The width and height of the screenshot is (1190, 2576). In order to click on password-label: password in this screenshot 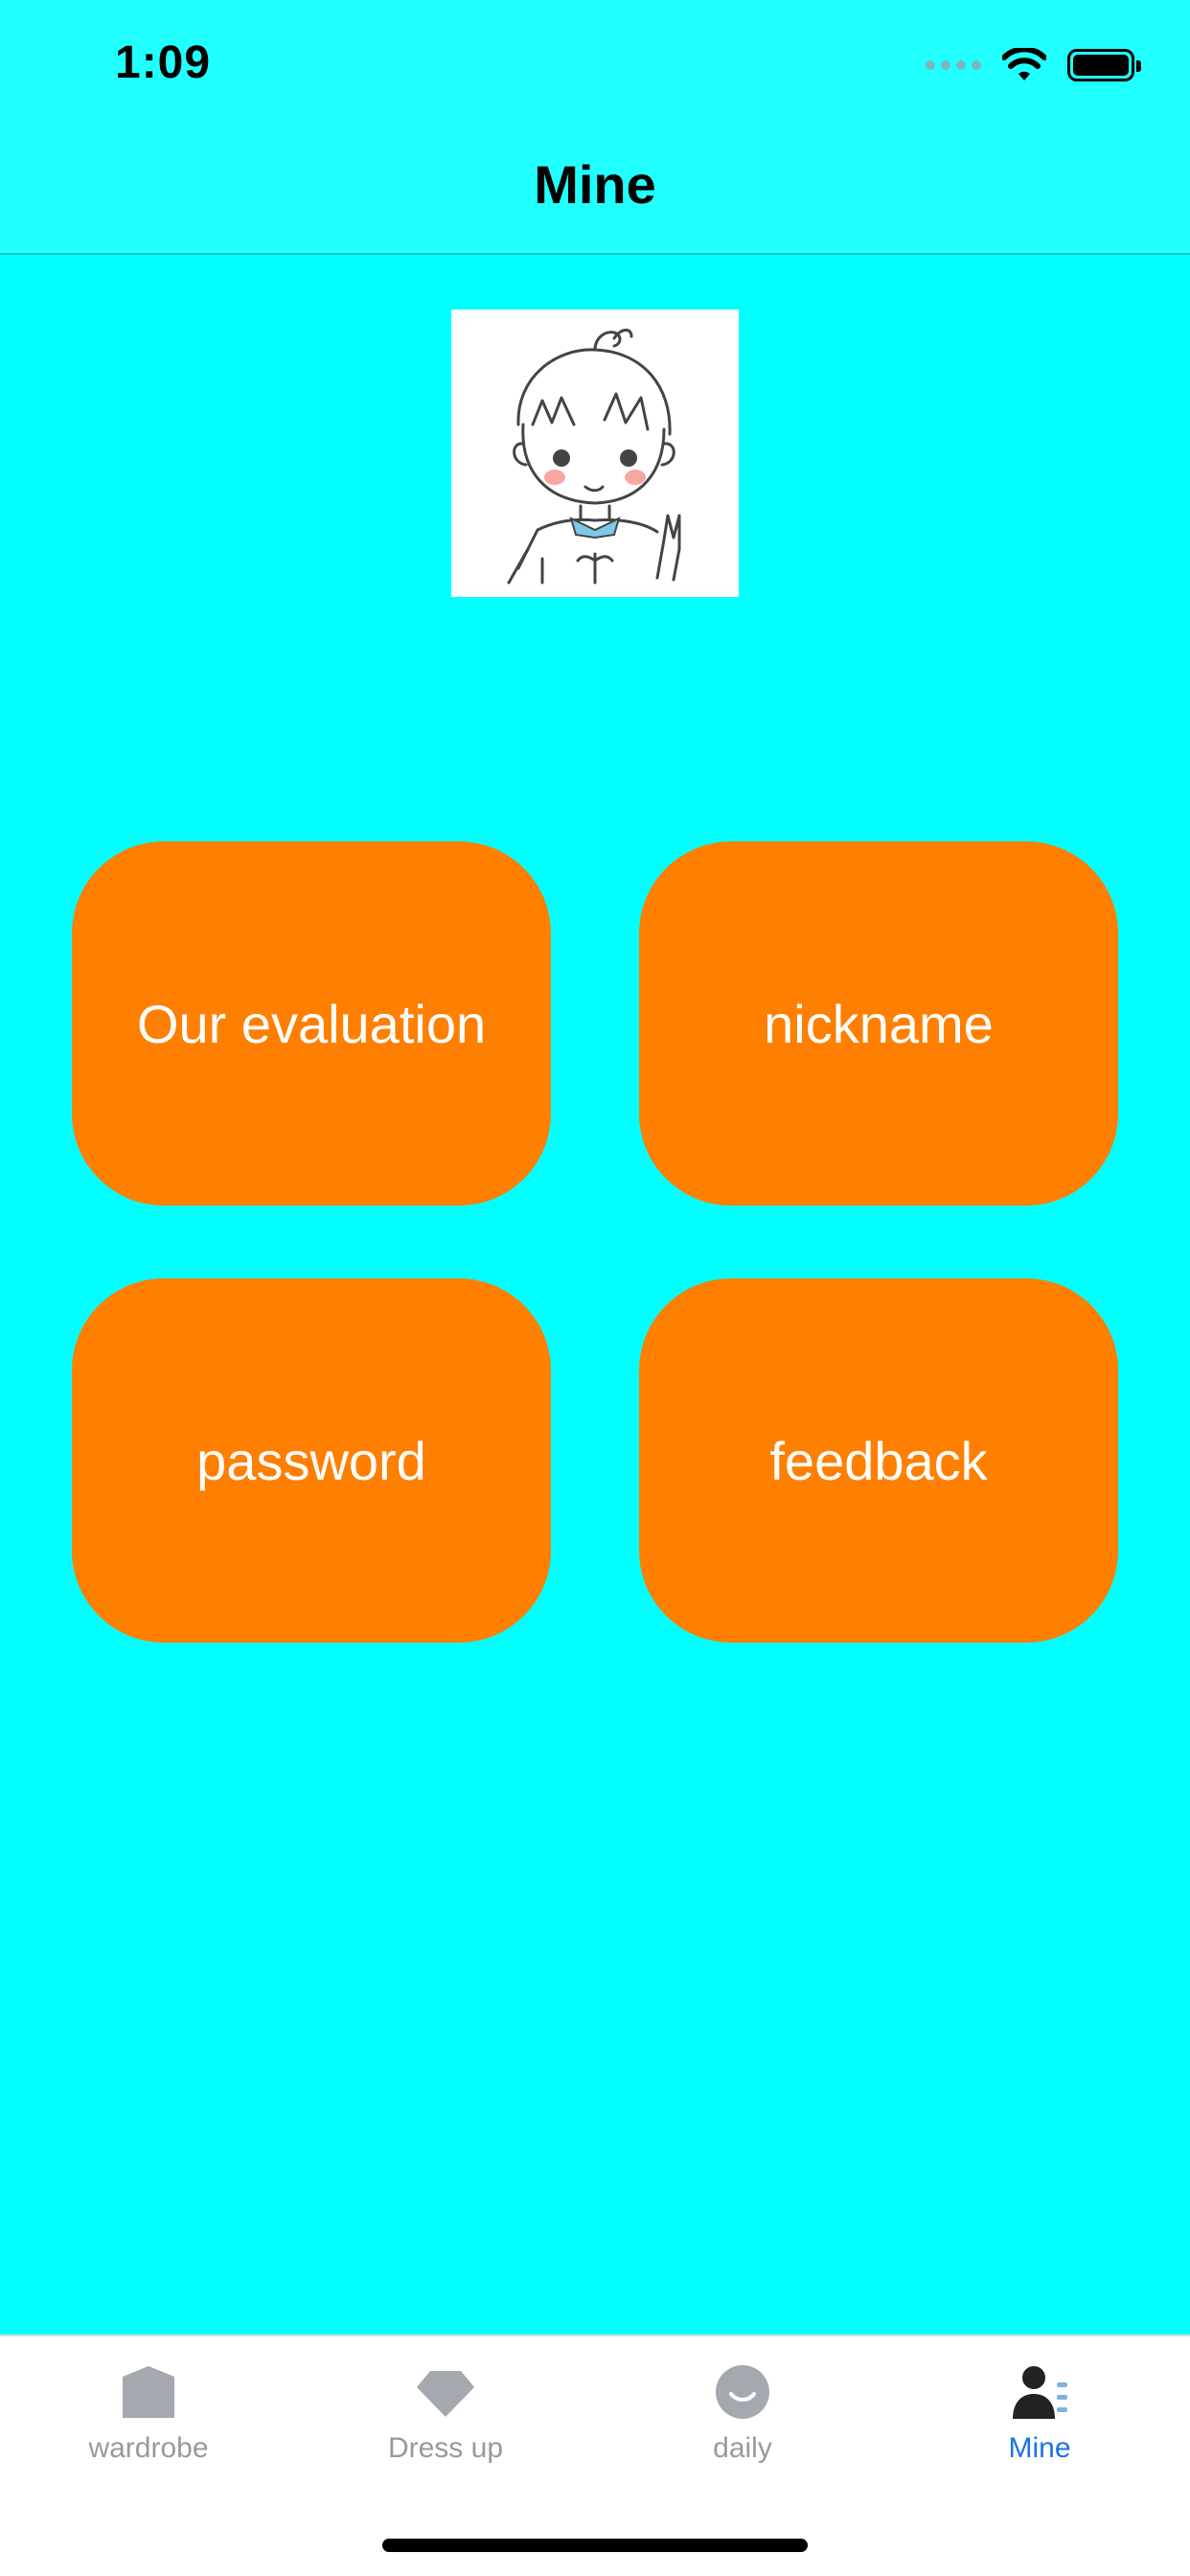, I will do `click(311, 1460)`.